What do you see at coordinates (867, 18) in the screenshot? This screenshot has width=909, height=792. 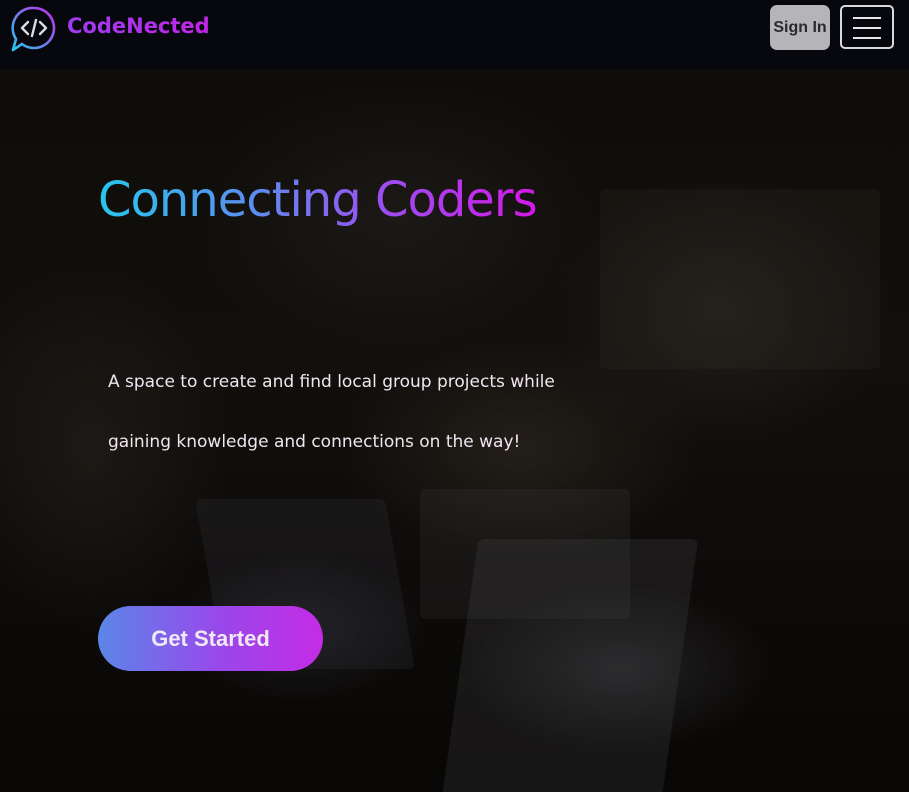 I see `hamburger-menu-icon` at bounding box center [867, 18].